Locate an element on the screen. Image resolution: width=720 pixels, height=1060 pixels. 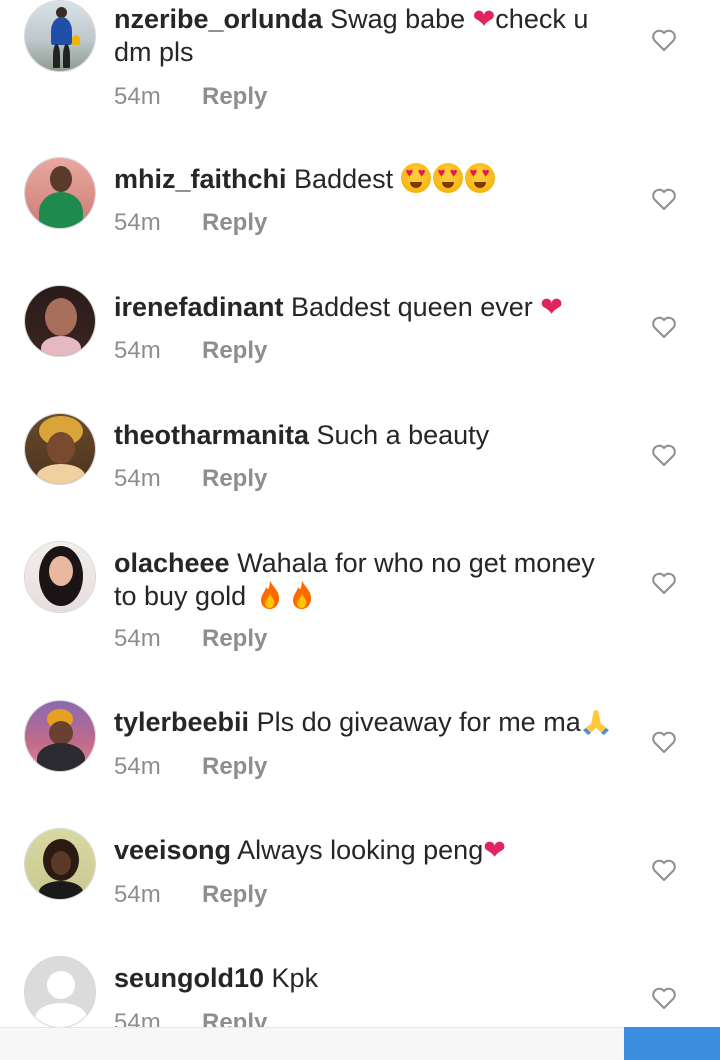
comment-body: theotharmanita Such a beauty is located at coordinates (369, 435).